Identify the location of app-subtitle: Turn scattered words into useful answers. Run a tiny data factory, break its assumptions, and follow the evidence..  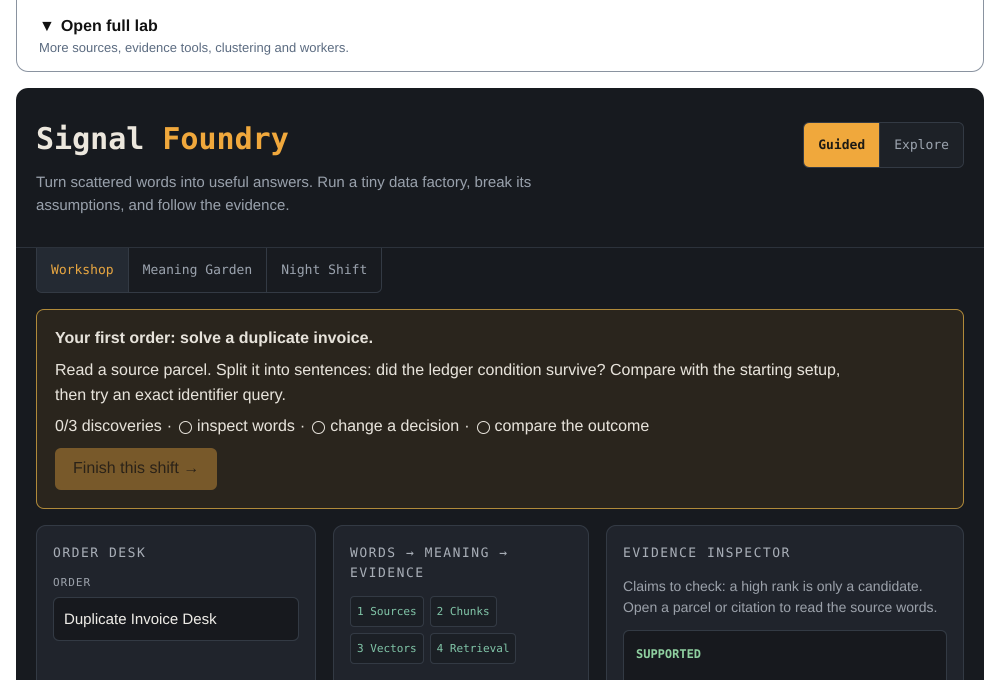
(284, 194).